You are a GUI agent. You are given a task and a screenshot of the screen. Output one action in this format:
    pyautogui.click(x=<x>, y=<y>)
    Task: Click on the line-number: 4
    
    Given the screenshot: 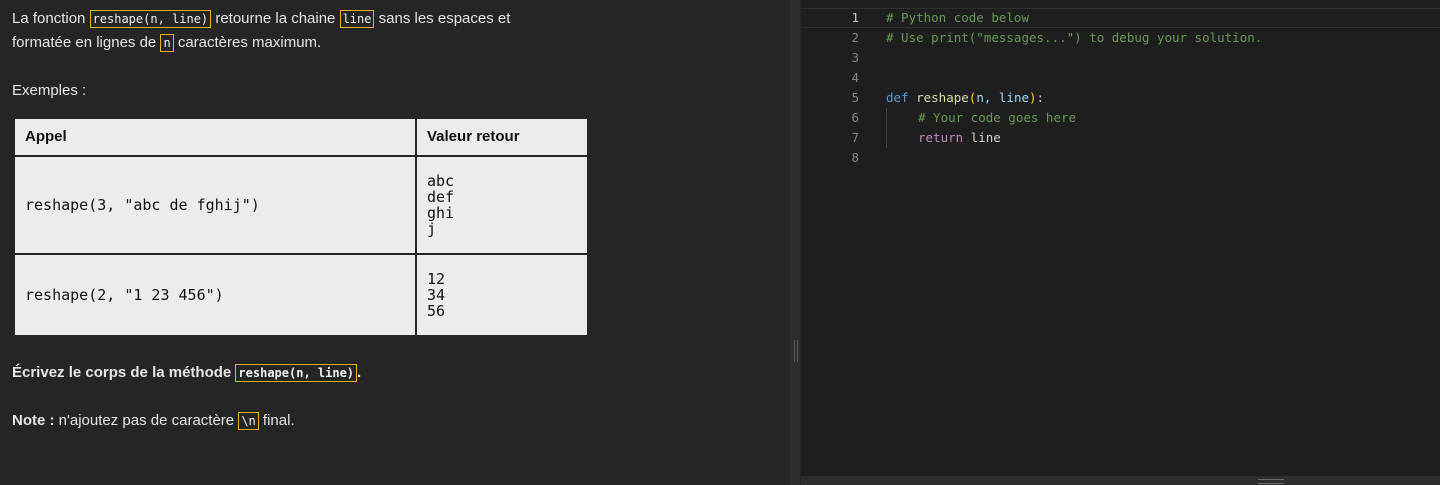 What is the action you would take?
    pyautogui.click(x=855, y=77)
    